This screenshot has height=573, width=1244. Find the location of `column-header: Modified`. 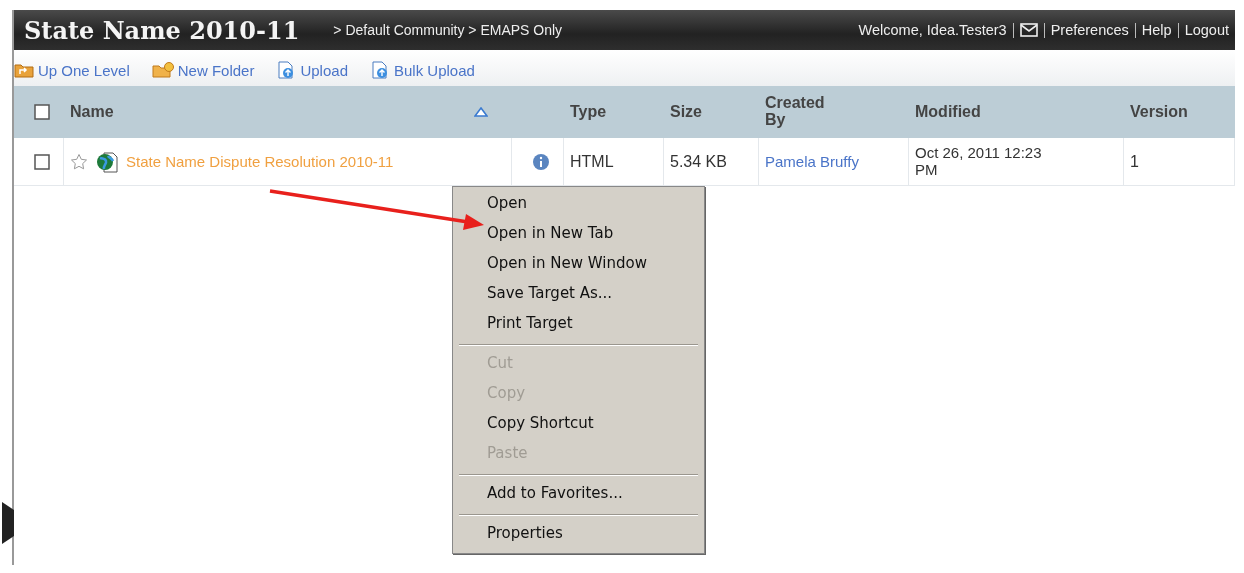

column-header: Modified is located at coordinates (948, 112).